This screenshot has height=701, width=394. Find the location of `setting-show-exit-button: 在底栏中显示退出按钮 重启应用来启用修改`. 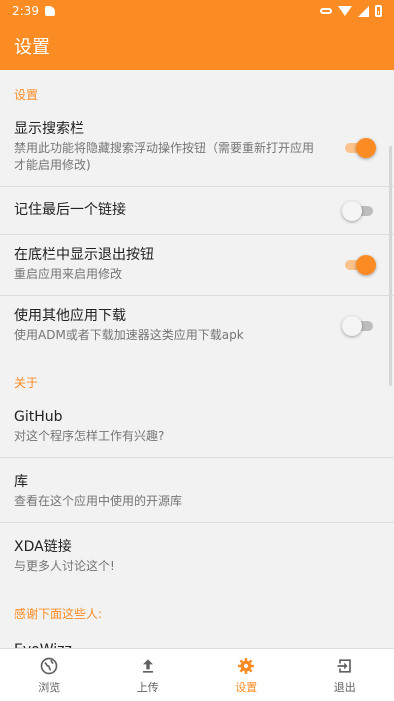

setting-show-exit-button: 在底栏中显示退出按钮 重启应用来启用修改 is located at coordinates (197, 265).